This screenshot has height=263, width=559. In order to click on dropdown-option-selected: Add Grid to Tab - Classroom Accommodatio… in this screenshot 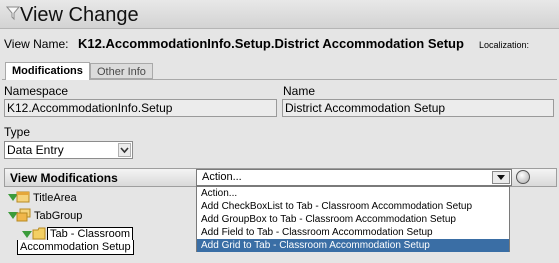, I will do `click(353, 245)`.